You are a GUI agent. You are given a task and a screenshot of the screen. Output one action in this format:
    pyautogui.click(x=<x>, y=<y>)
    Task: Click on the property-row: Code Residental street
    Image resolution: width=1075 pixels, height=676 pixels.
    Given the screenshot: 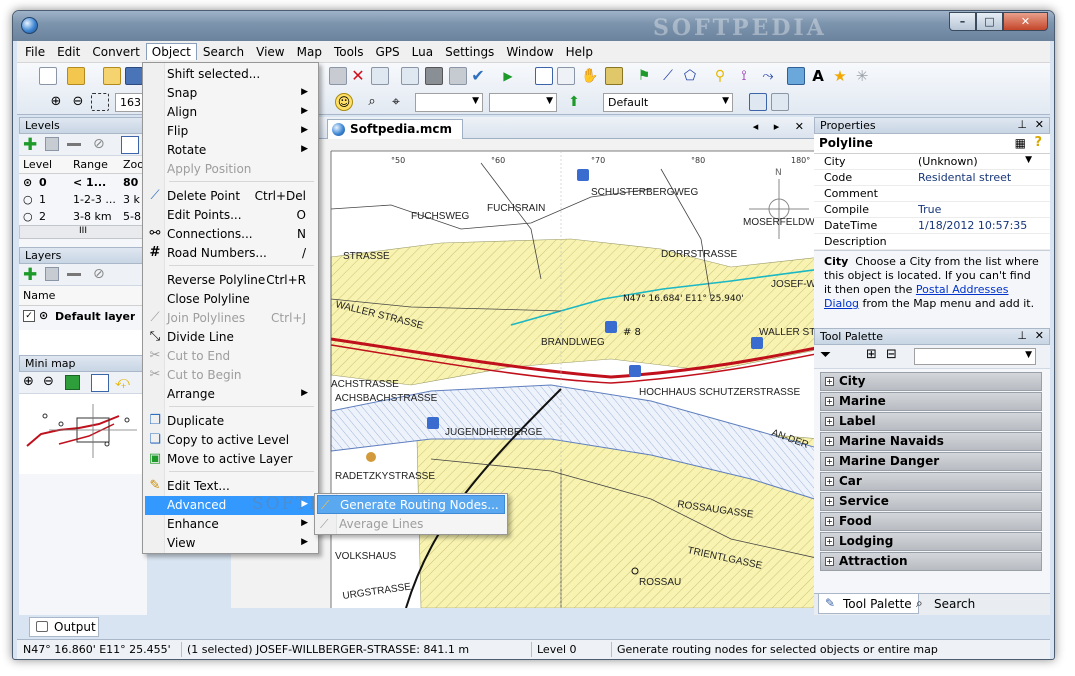 What is the action you would take?
    pyautogui.click(x=932, y=178)
    